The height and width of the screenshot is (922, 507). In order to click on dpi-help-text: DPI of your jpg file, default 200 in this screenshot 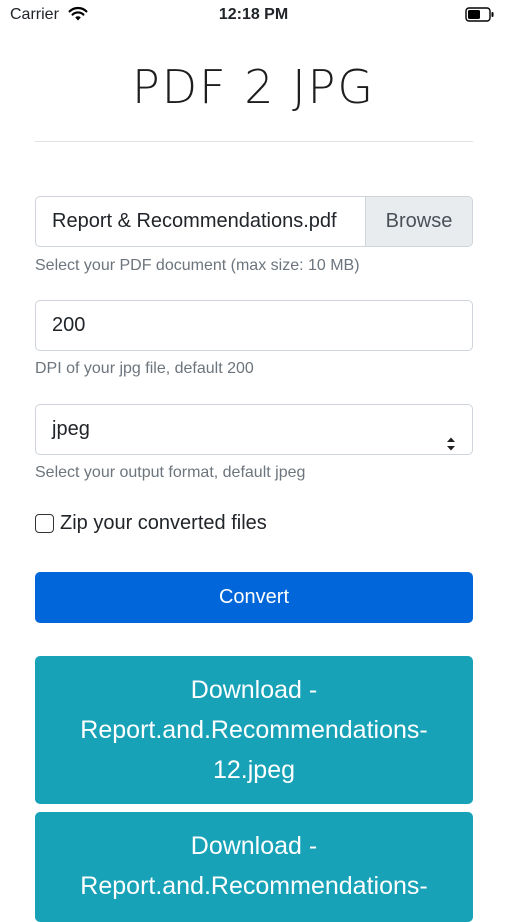, I will do `click(144, 368)`.